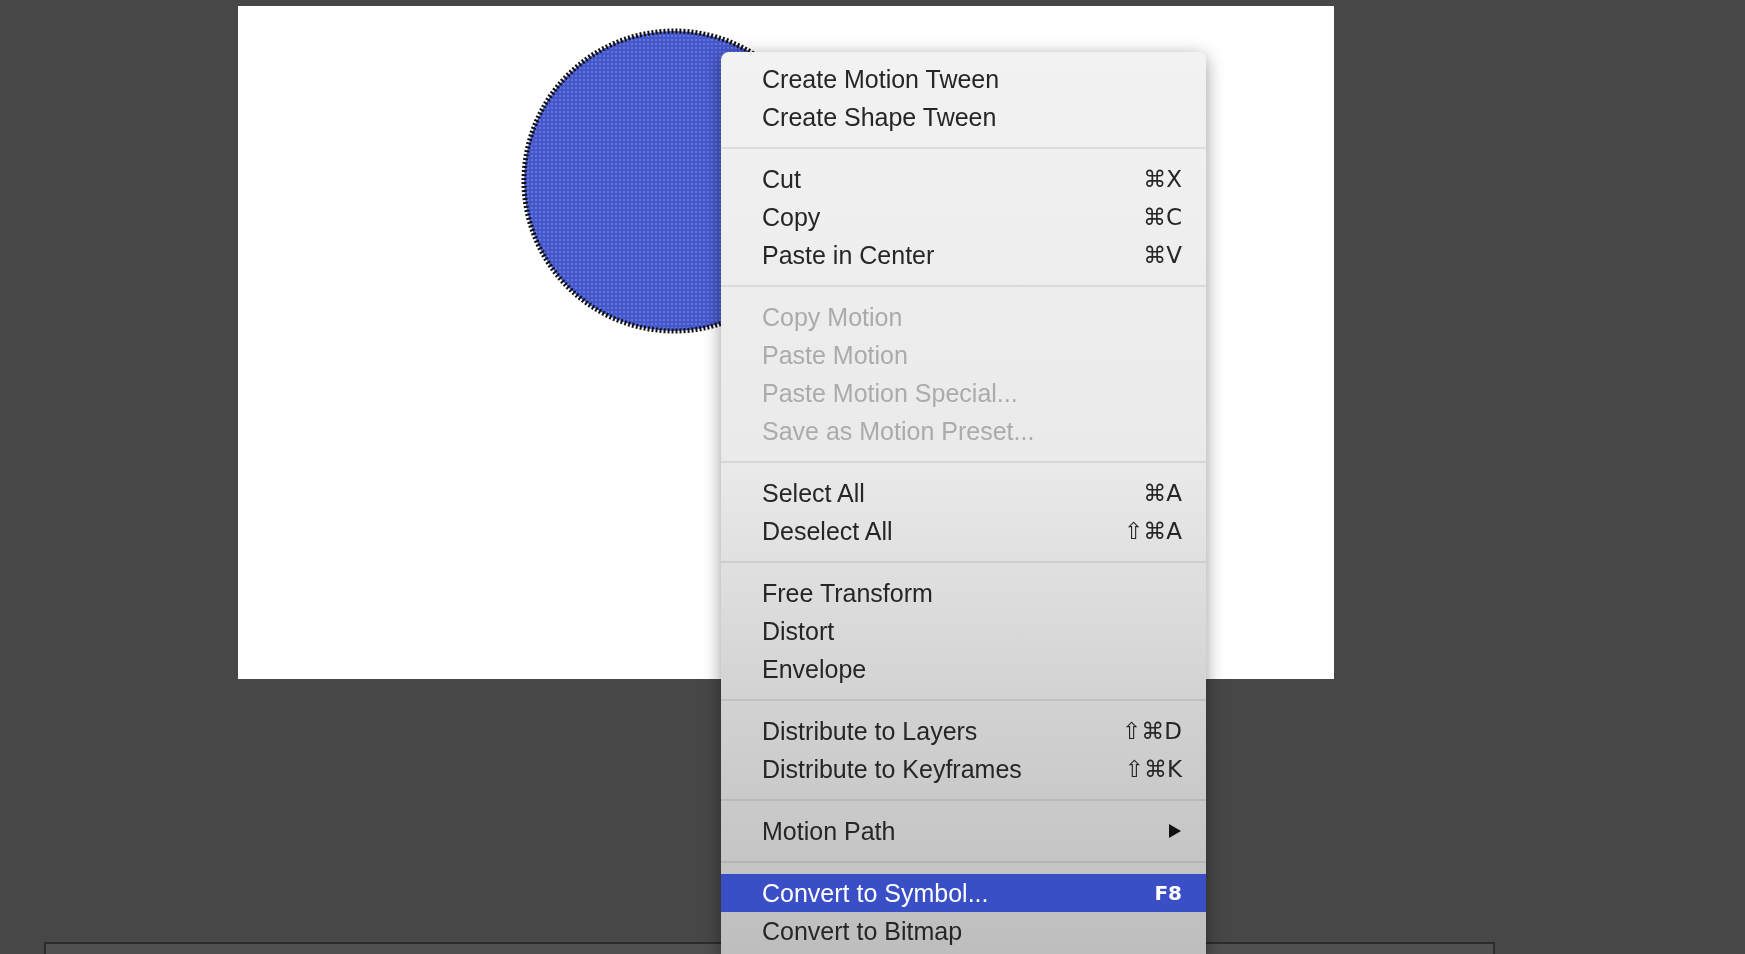  I want to click on menu-item: Cut ⌘X, so click(963, 179).